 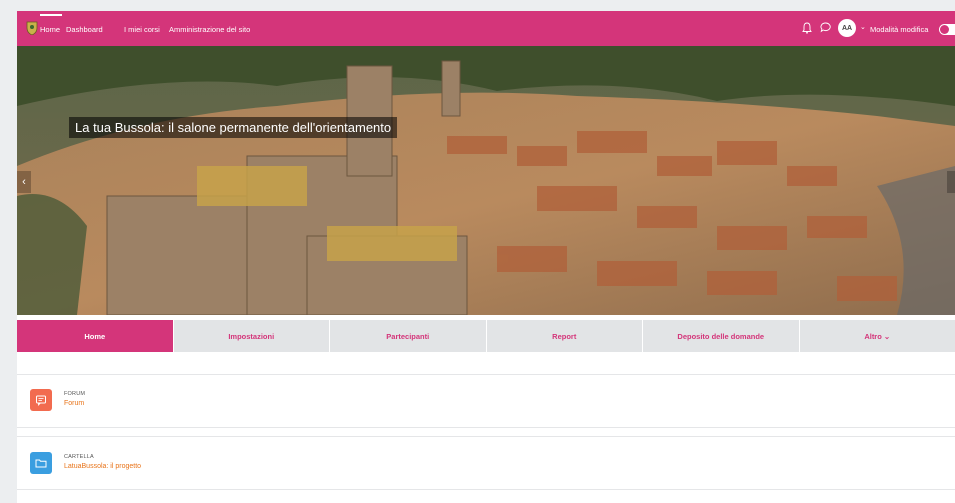 I want to click on tab-question-bank: Deposito delle domande, so click(x=721, y=336).